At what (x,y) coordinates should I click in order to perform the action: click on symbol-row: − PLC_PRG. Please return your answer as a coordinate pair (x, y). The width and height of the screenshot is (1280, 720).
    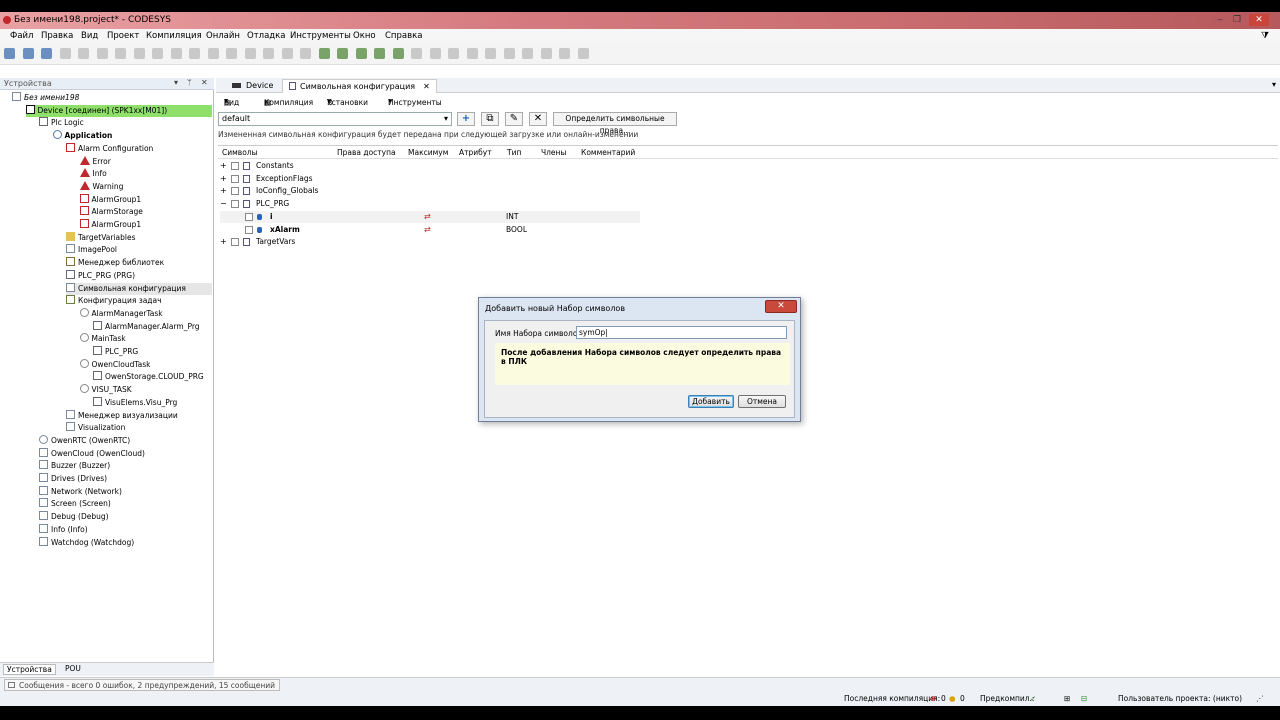
    Looking at the image, I should click on (430, 204).